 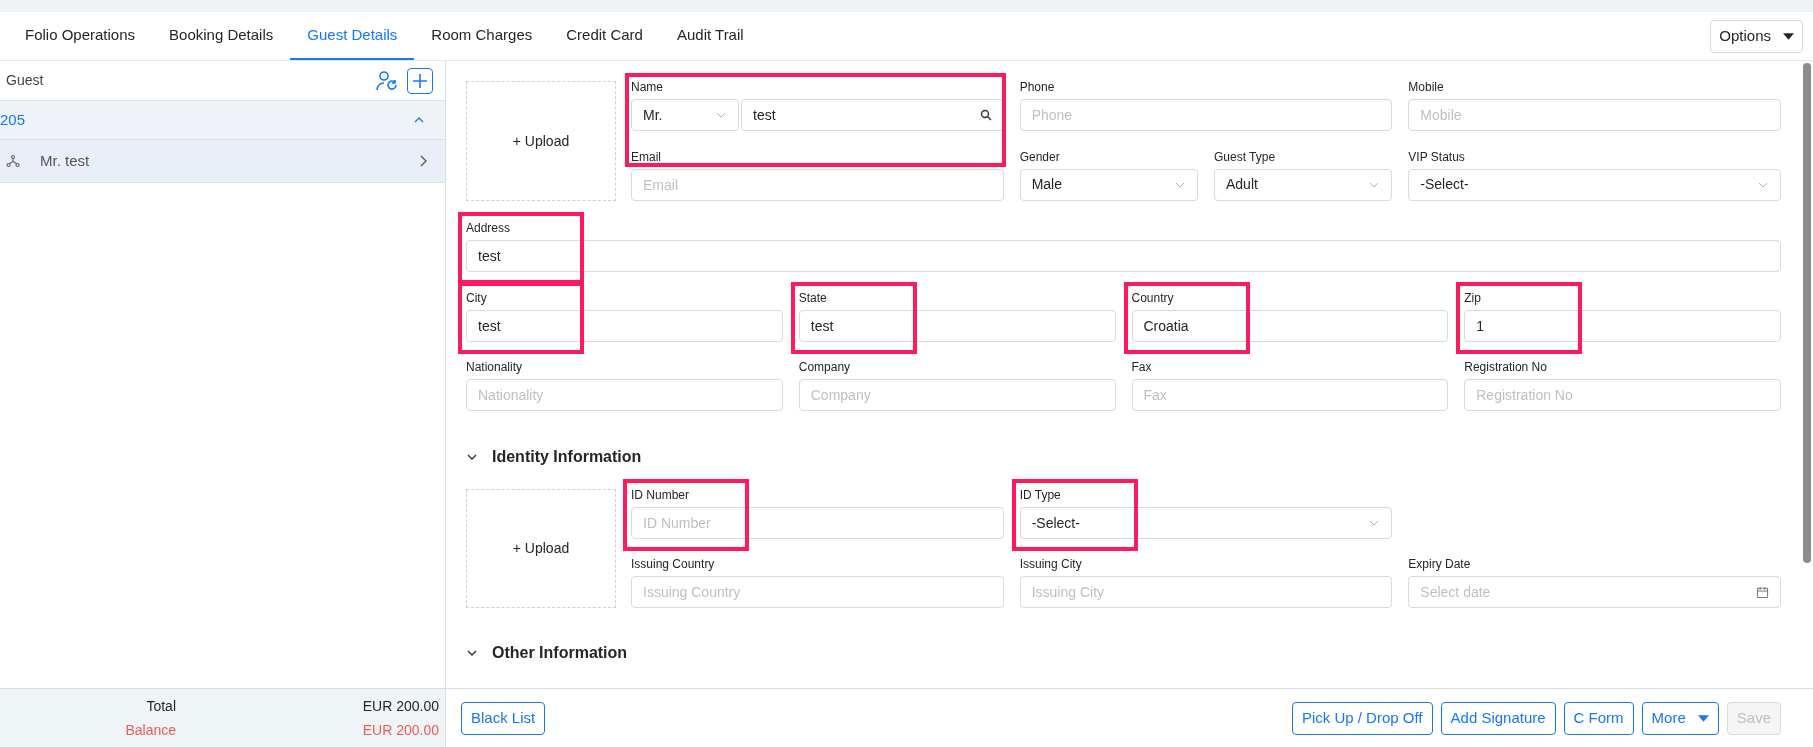 What do you see at coordinates (1206, 115) in the screenshot?
I see `input-field: Phone` at bounding box center [1206, 115].